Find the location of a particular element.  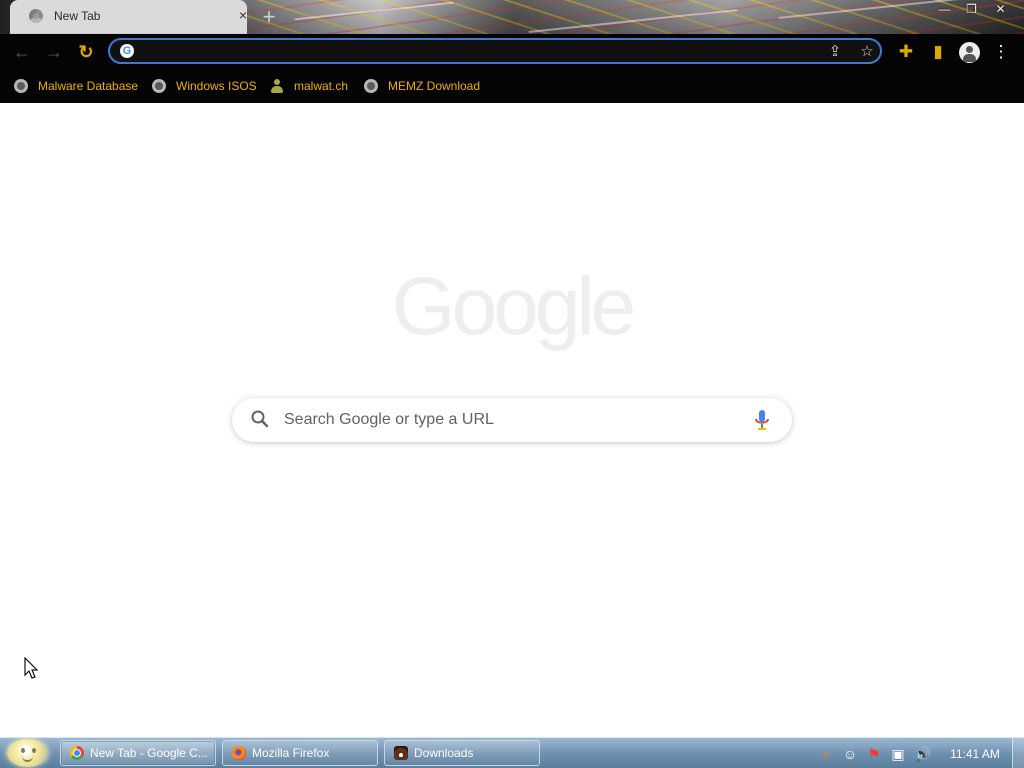

address-input is located at coordinates (469, 52).